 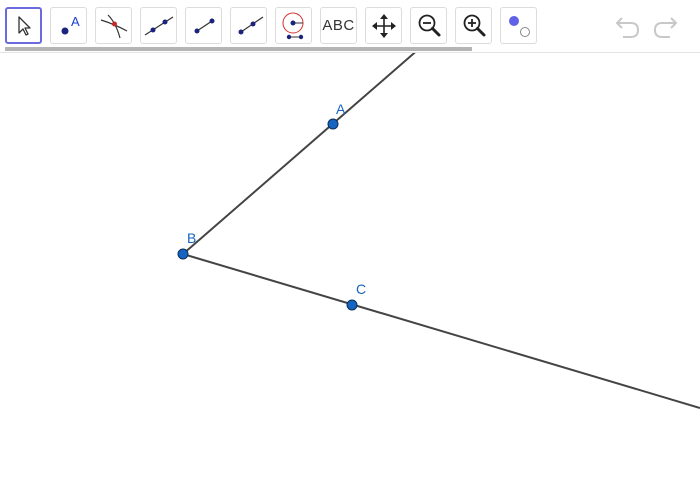 I want to click on cursor-arrow-icon, so click(x=24, y=25).